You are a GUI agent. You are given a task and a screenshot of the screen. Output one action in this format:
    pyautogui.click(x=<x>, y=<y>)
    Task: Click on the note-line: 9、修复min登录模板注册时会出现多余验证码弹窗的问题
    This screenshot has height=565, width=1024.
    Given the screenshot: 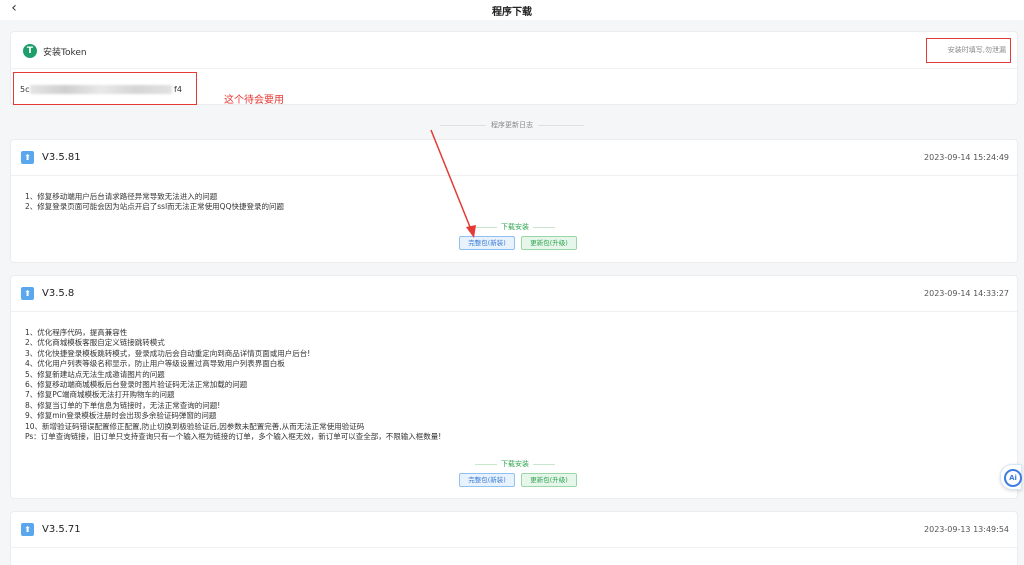 What is the action you would take?
    pyautogui.click(x=121, y=416)
    